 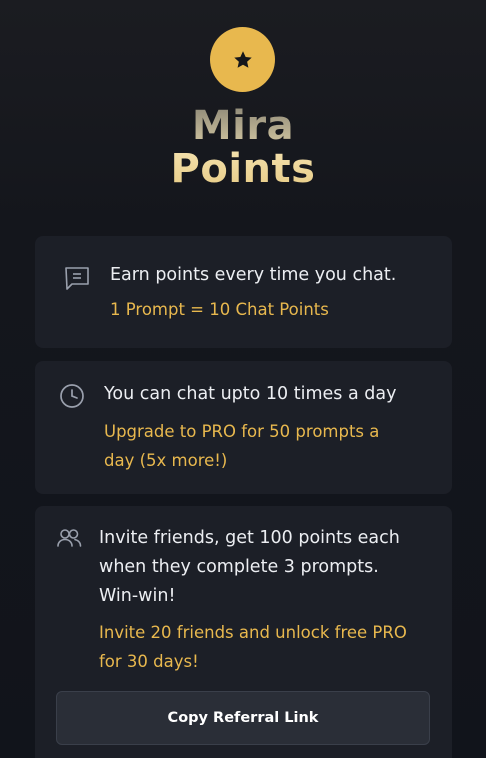 I want to click on pro-offer-line1: Invite 20 friends and unlock free PRO, so click(x=253, y=632).